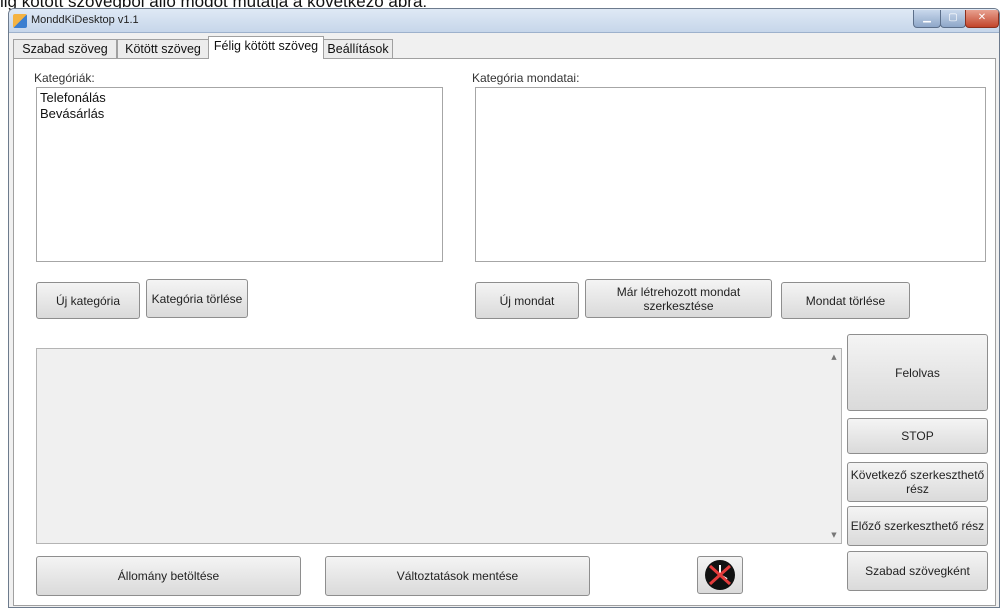  What do you see at coordinates (527, 300) in the screenshot?
I see `new-sentence-button: Új mondat` at bounding box center [527, 300].